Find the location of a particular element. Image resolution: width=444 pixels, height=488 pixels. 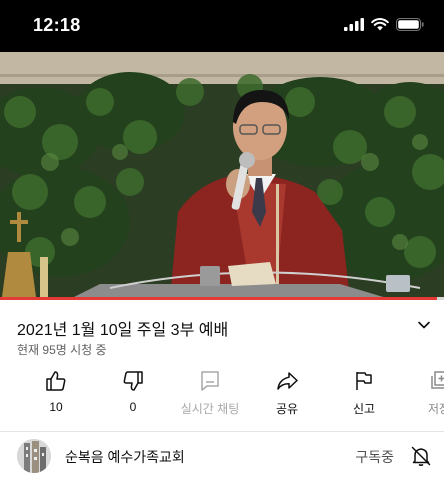

save-icon is located at coordinates (437, 380).